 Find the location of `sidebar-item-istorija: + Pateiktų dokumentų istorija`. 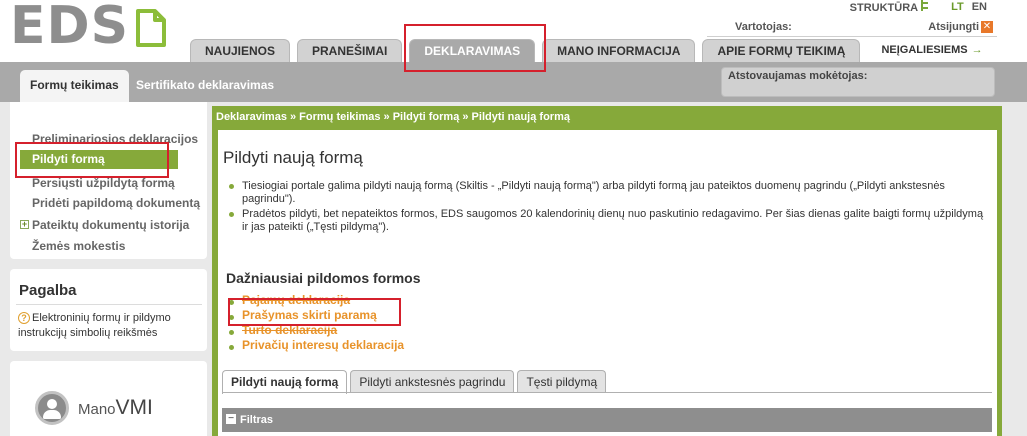

sidebar-item-istorija: + Pateiktų dokumentų istorija is located at coordinates (104, 225).